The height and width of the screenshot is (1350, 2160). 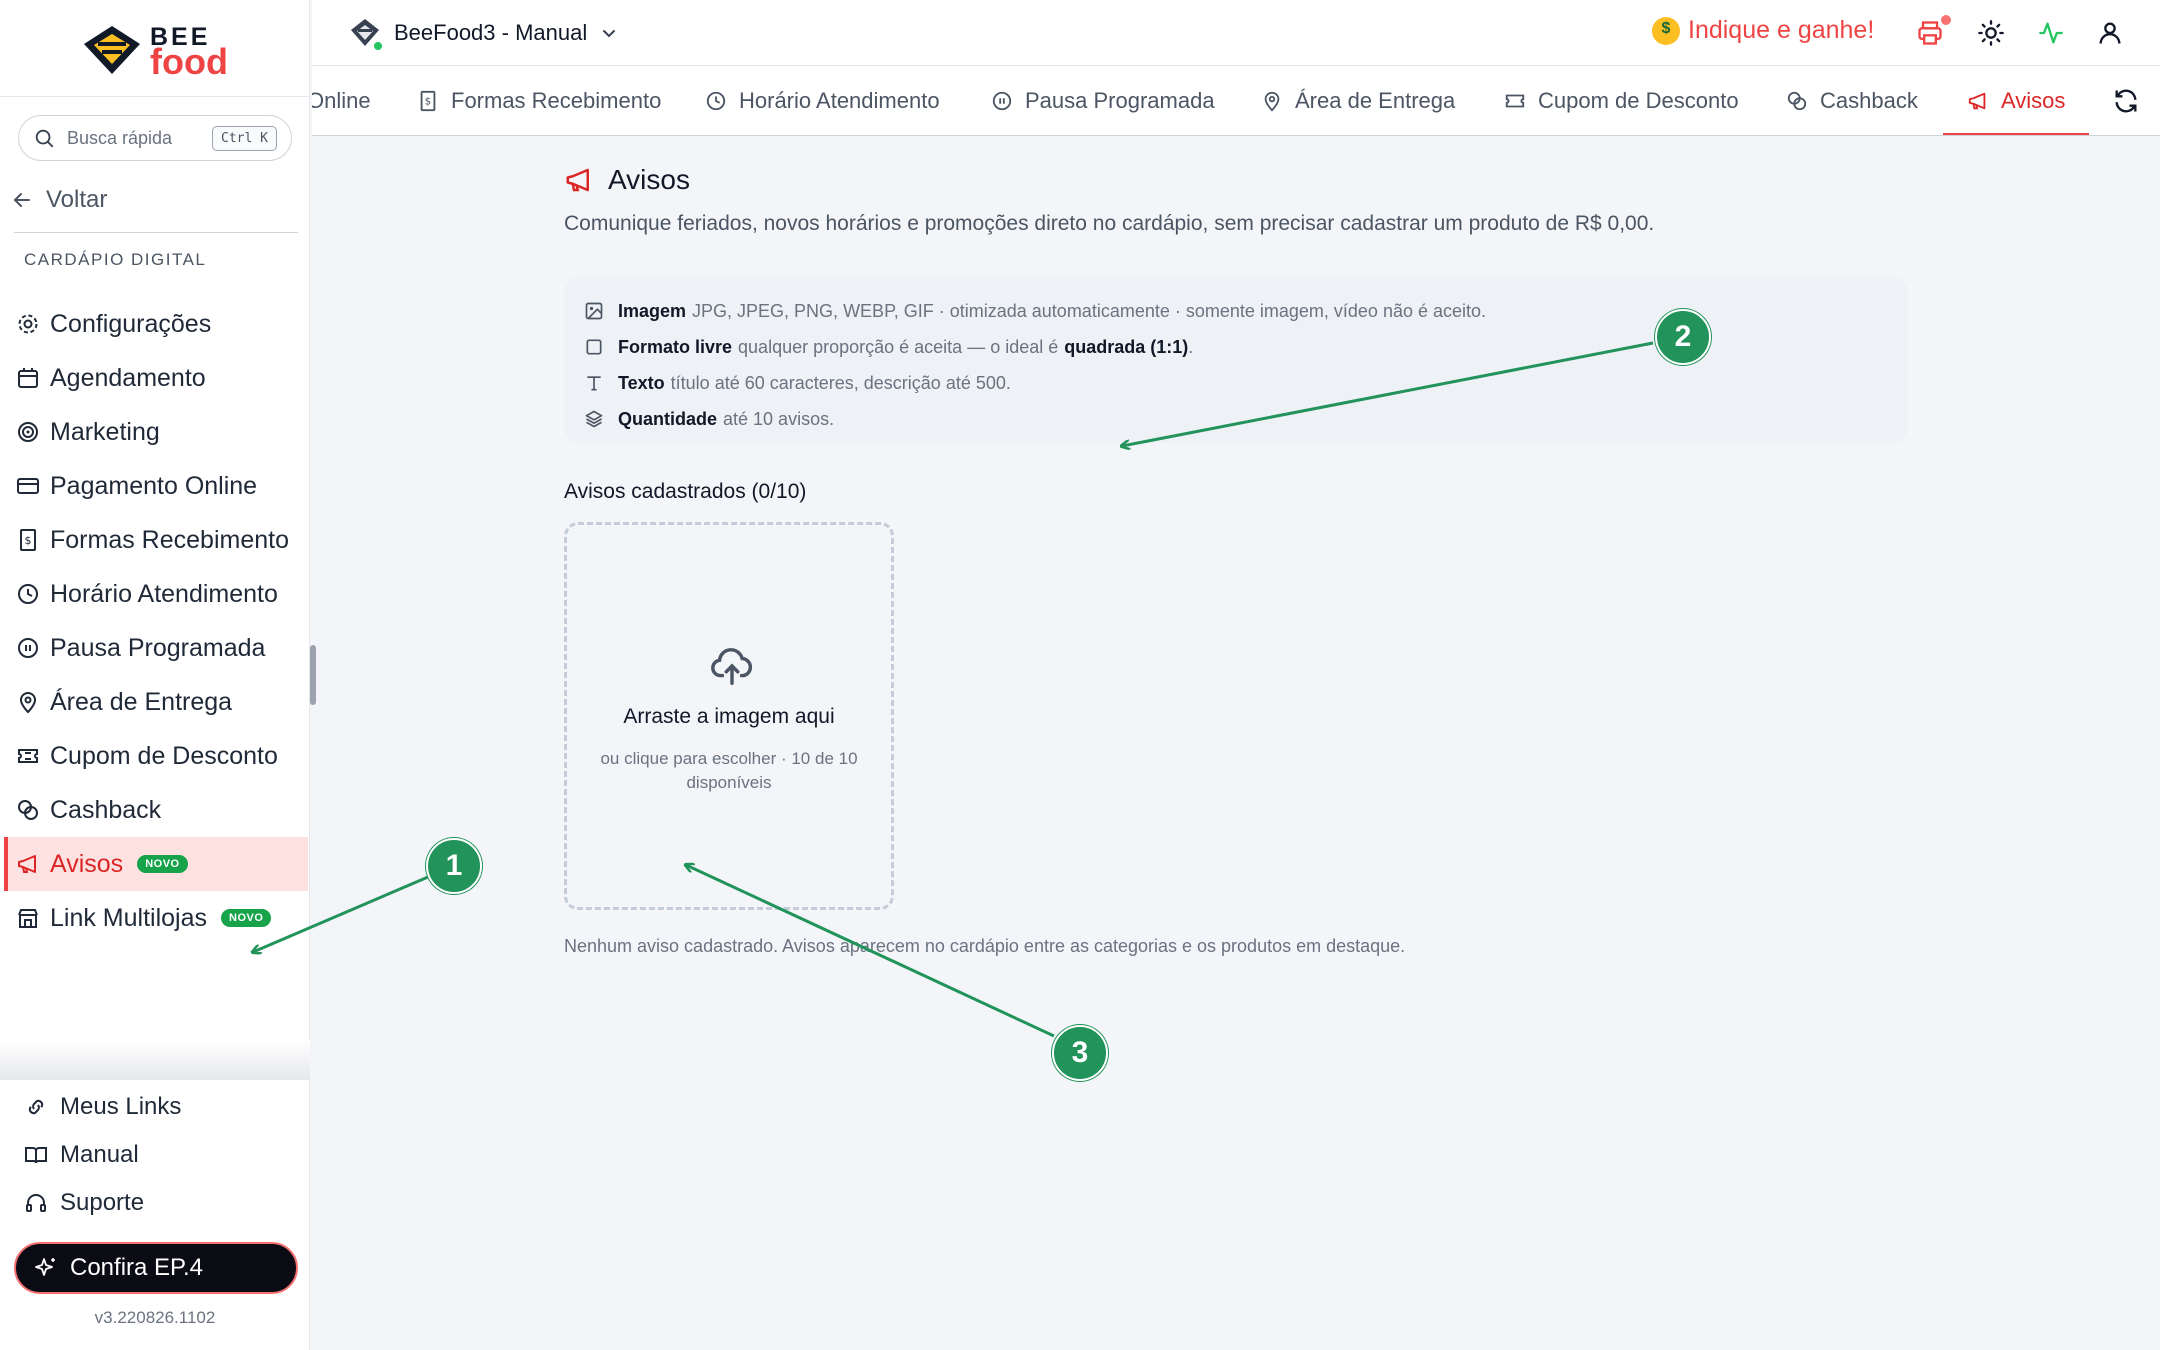 I want to click on notification-dot, so click(x=1946, y=20).